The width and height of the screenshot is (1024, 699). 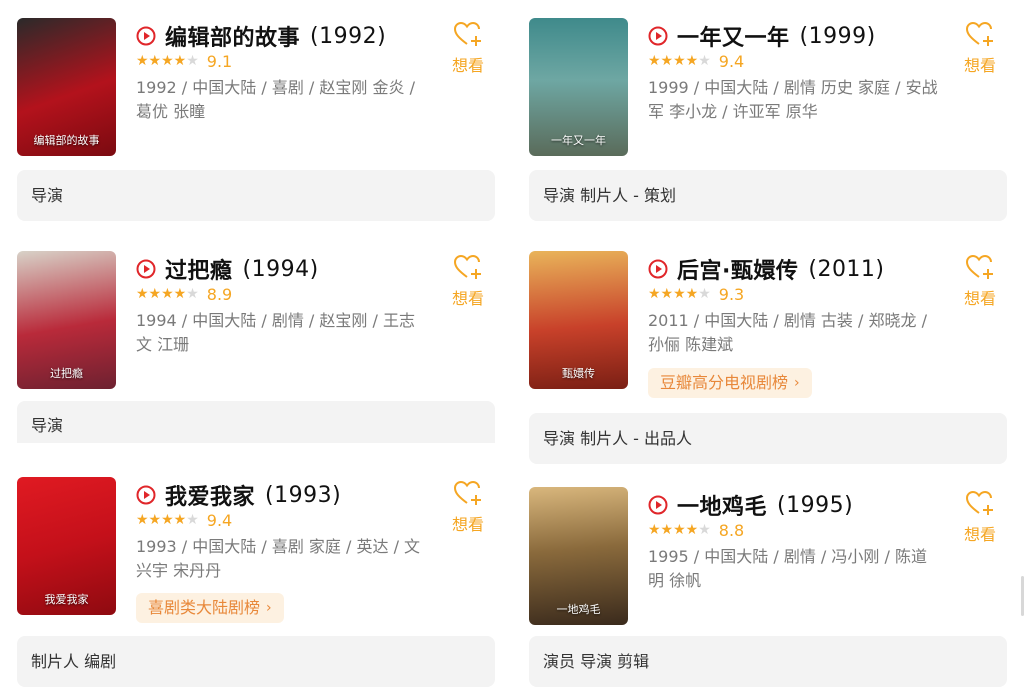 I want to click on title-row: 我爱我家 (1993), so click(x=239, y=495).